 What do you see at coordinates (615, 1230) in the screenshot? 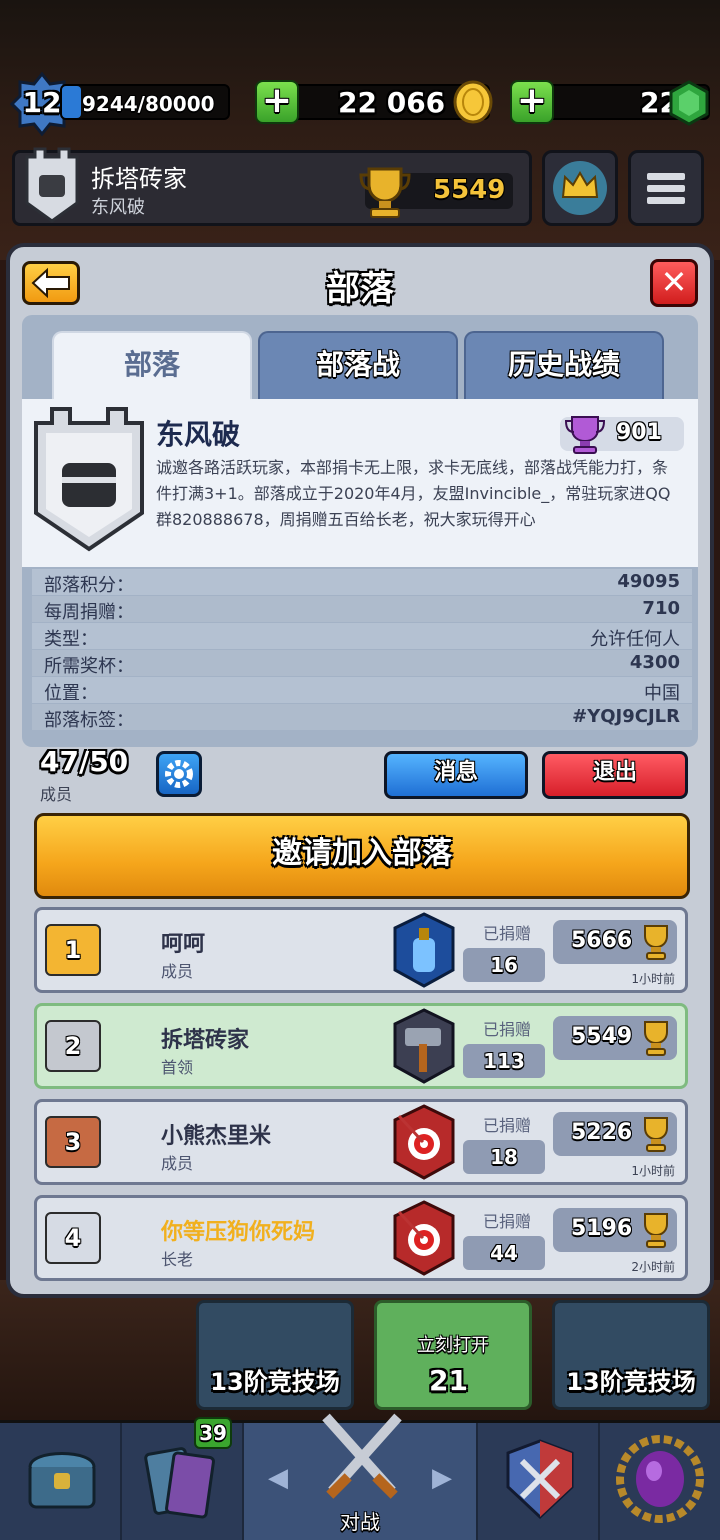
I see `member-trophy-box: 5196` at bounding box center [615, 1230].